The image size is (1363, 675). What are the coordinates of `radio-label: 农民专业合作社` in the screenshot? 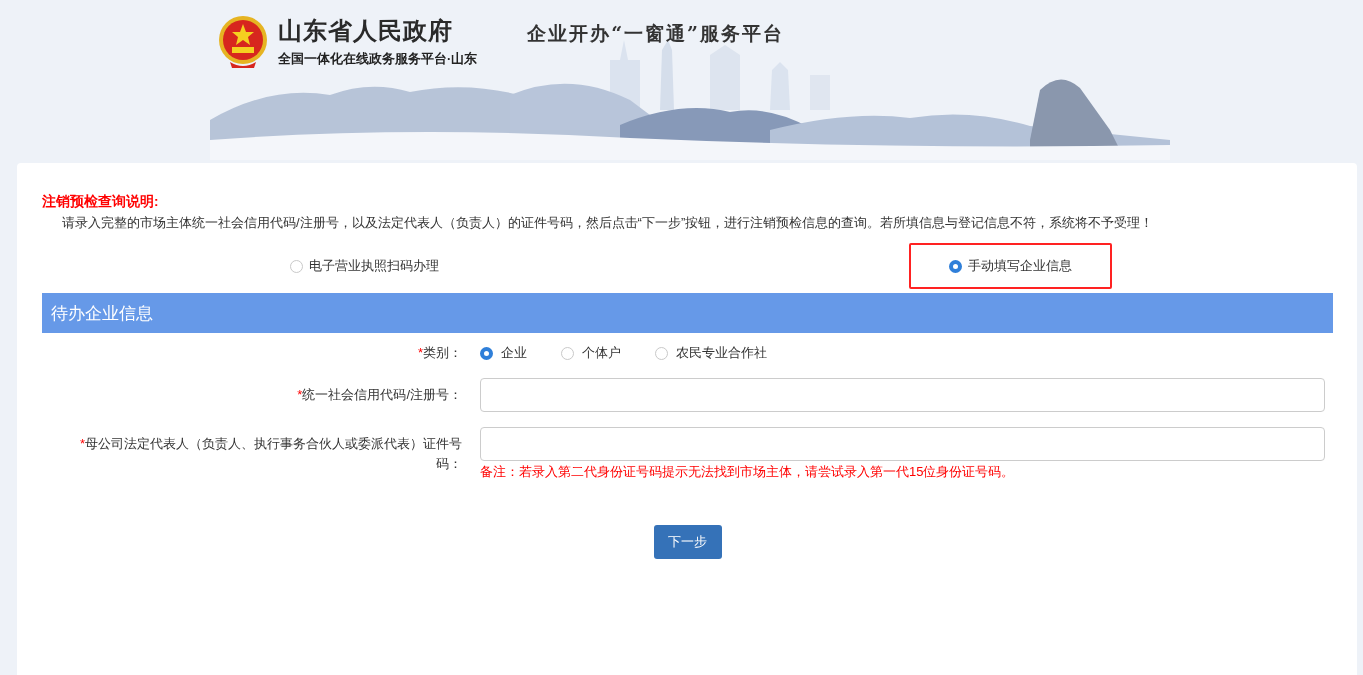 It's located at (721, 353).